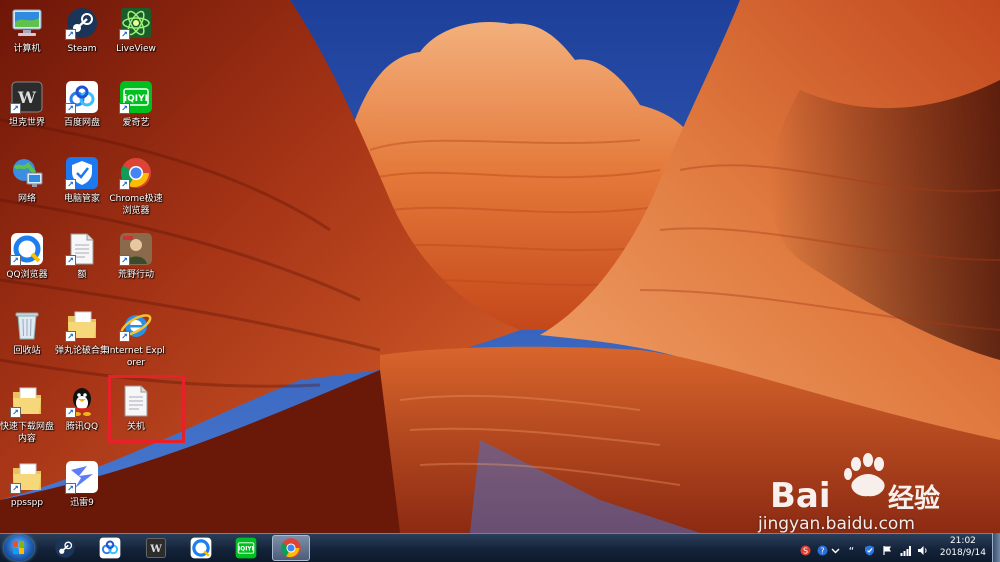 Image resolution: width=1000 pixels, height=562 pixels. I want to click on recycle-bin-icon, so click(27, 325).